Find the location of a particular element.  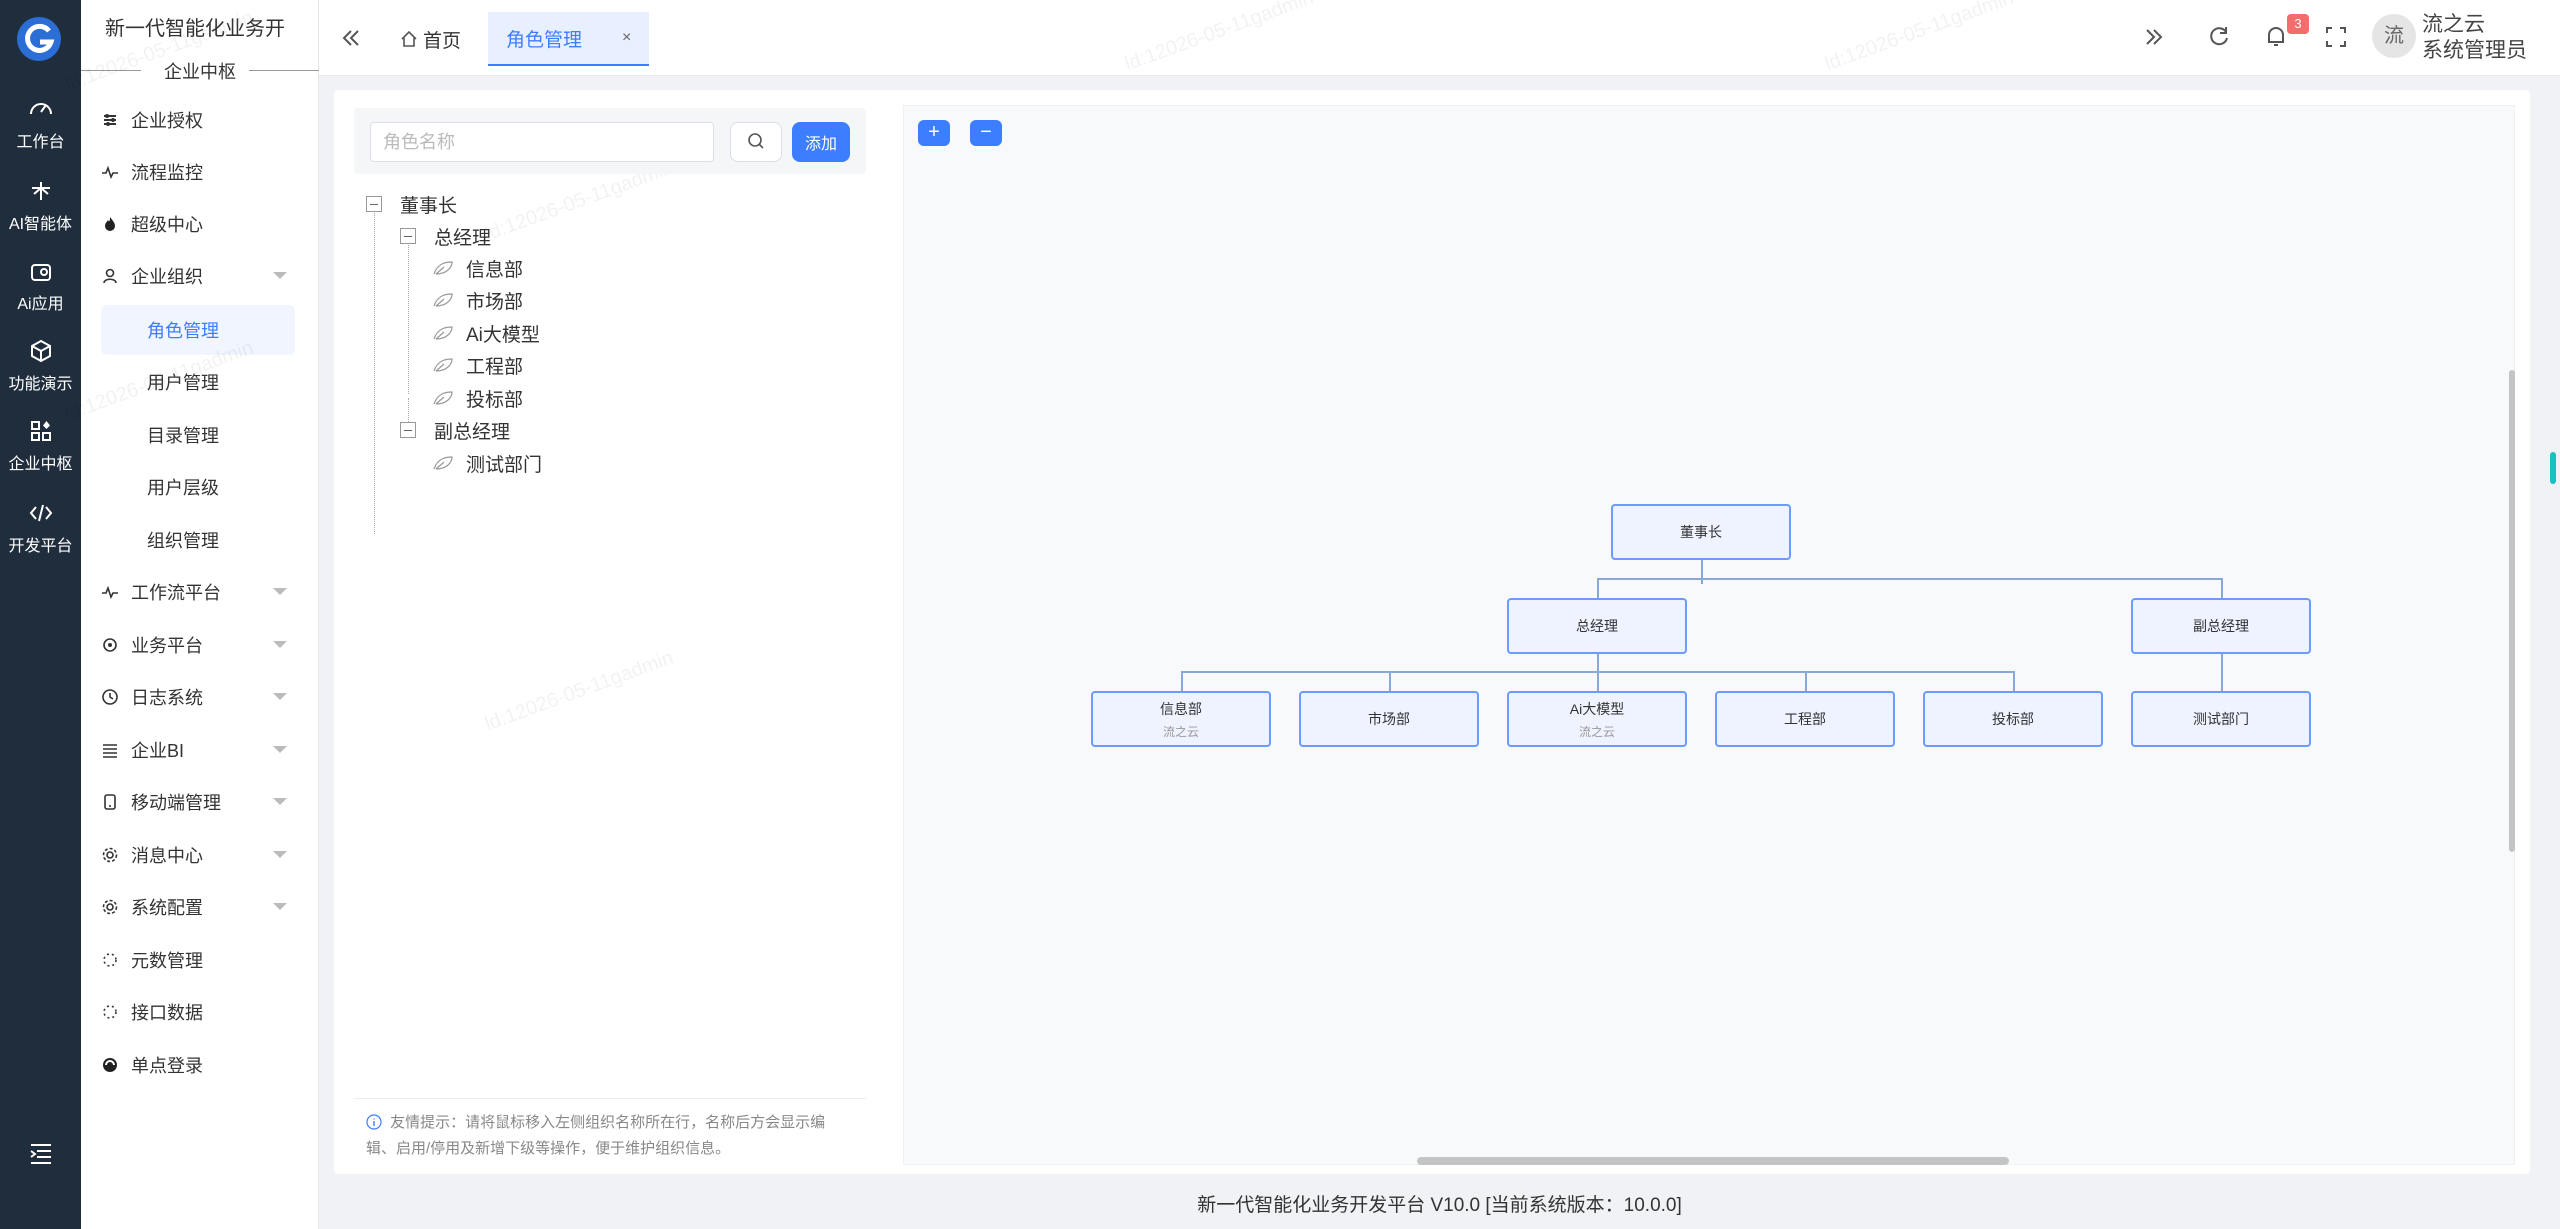

rail-item-label: 工作台 is located at coordinates (40, 142).